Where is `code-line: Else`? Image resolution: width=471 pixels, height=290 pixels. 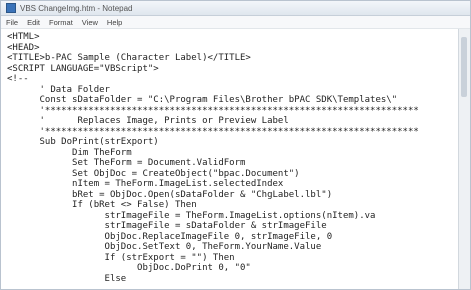
code-line: Else is located at coordinates (67, 278).